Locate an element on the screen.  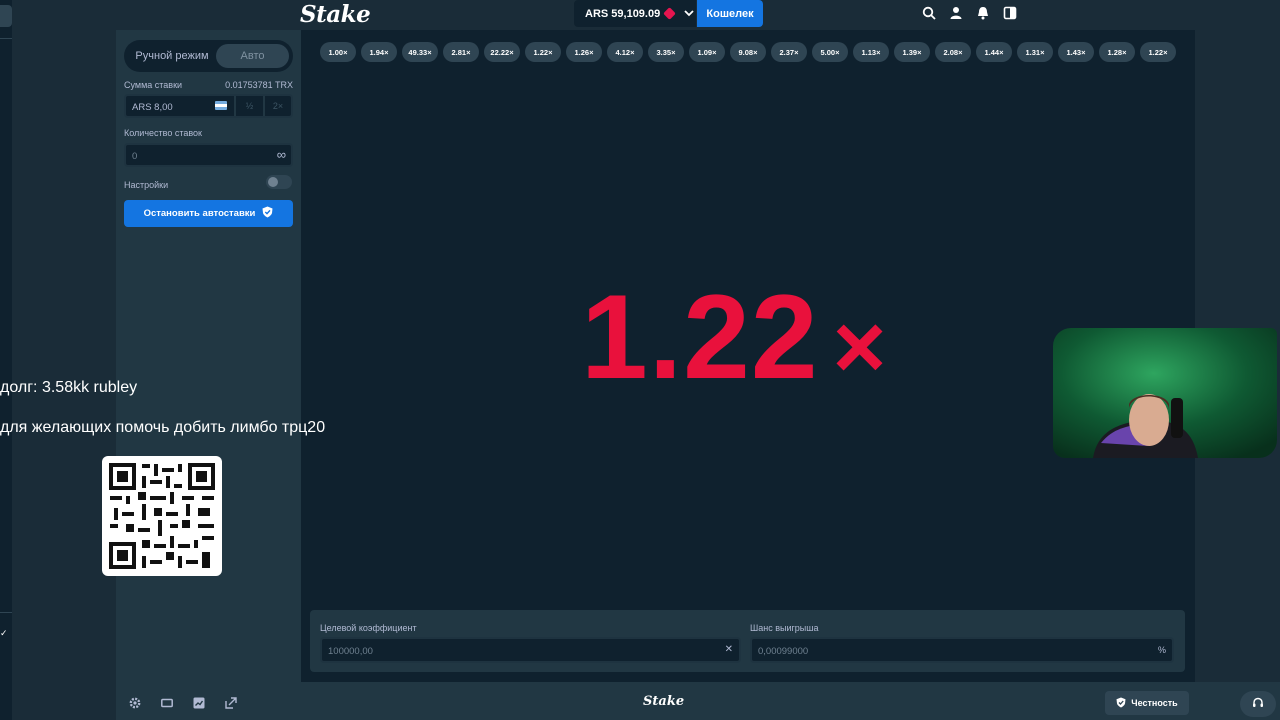
help-overlay-text: для желающих помочь добить лимбо трц20 is located at coordinates (163, 427).